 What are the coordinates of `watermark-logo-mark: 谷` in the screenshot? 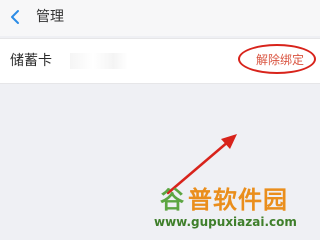 It's located at (172, 200).